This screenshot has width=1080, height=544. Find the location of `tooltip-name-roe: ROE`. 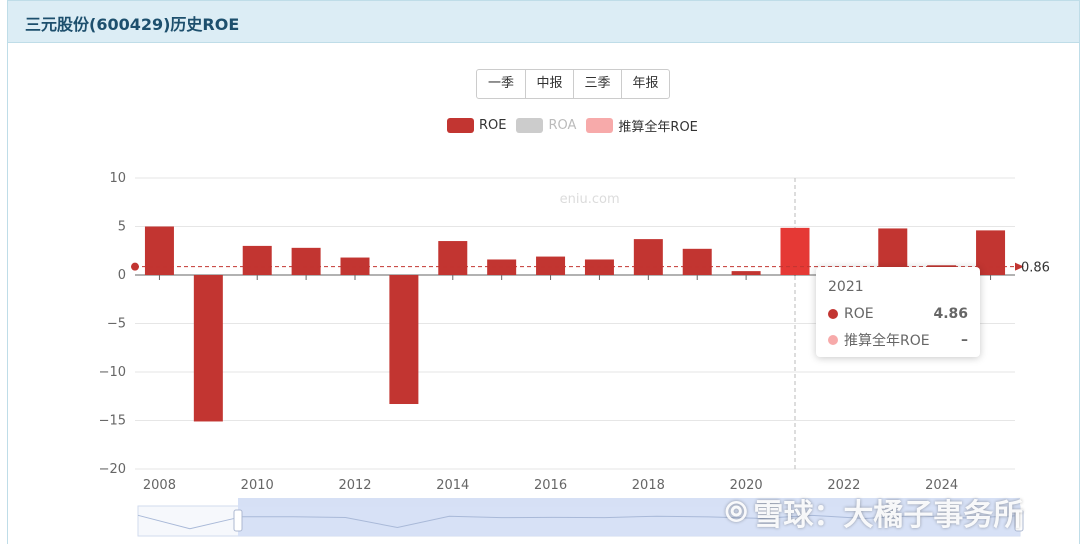

tooltip-name-roe: ROE is located at coordinates (859, 314).